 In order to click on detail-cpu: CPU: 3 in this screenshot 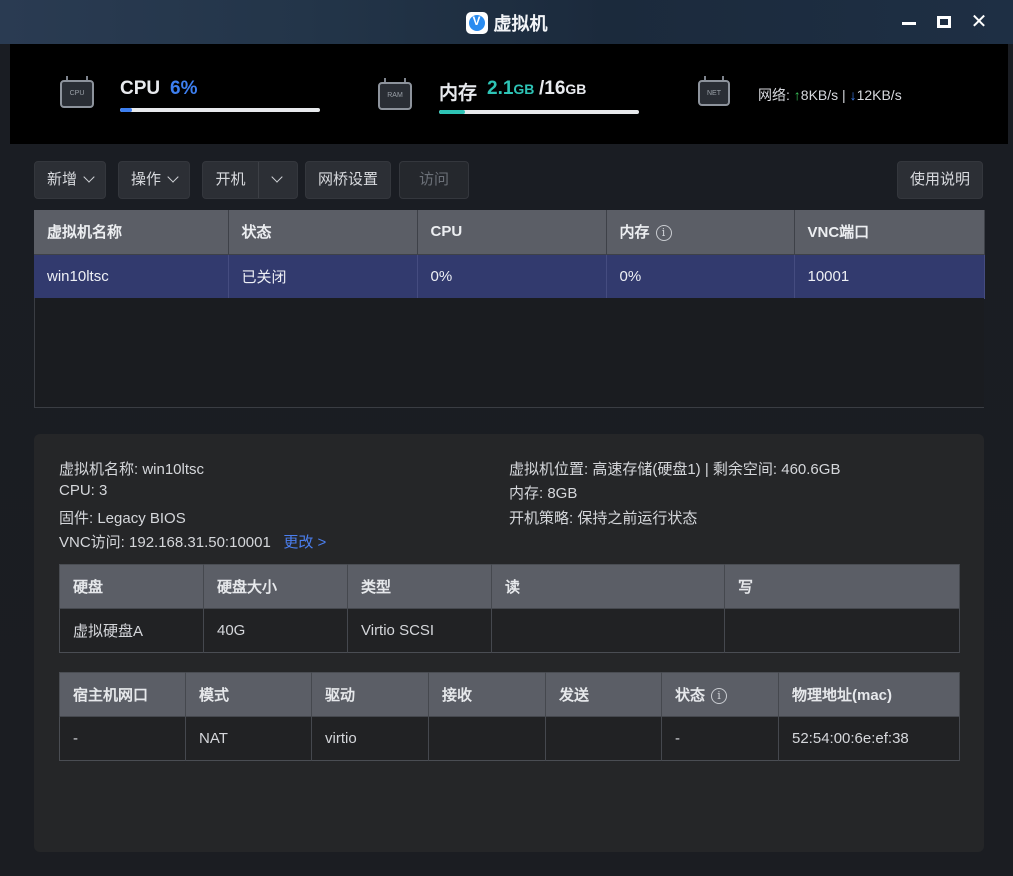, I will do `click(83, 490)`.